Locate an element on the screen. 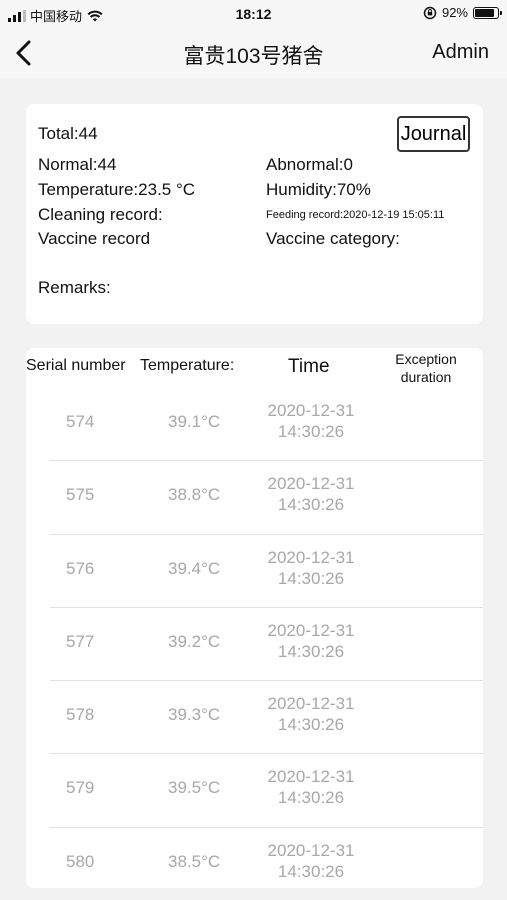 This screenshot has width=507, height=900. table-row: 575 38.8°C 2020-12-31 14:30:26 is located at coordinates (266, 498).